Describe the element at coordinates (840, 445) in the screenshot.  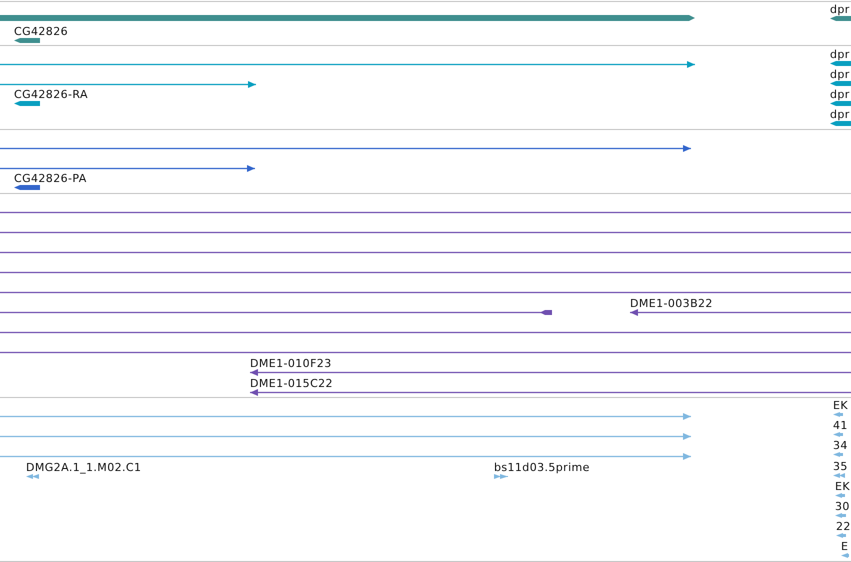
I see `feature-label: 34` at that location.